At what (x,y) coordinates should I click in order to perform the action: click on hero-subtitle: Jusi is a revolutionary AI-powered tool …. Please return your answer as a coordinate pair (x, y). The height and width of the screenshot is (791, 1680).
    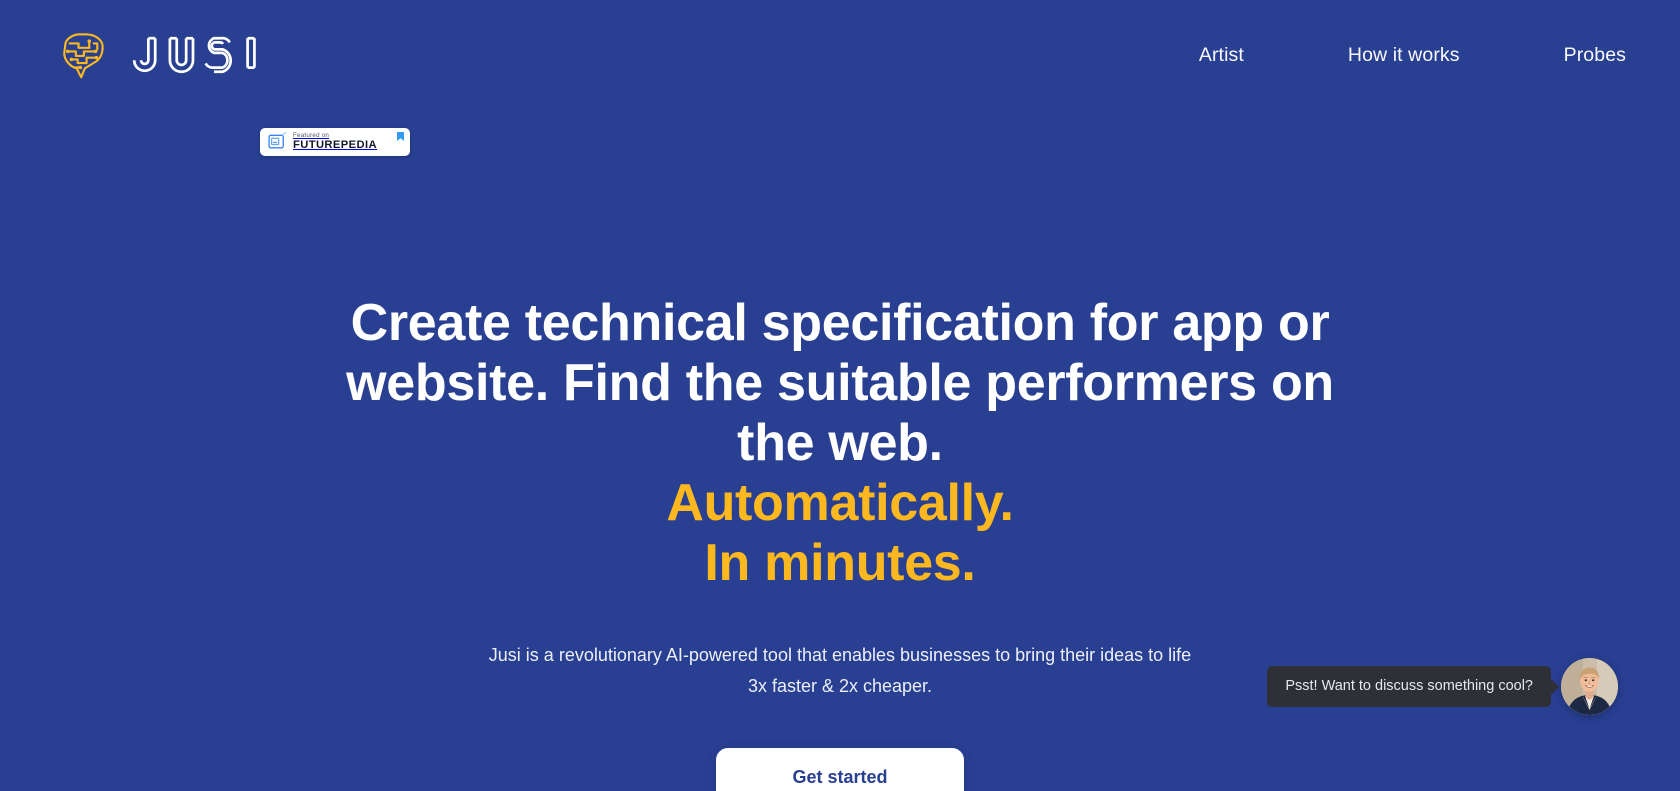
    Looking at the image, I should click on (840, 671).